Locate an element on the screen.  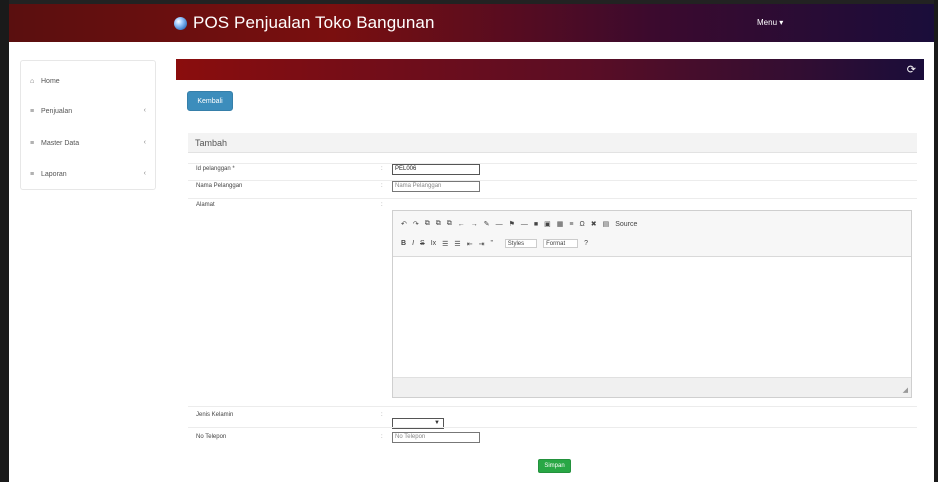
sidebar-item-label: Laporan is located at coordinates (54, 174).